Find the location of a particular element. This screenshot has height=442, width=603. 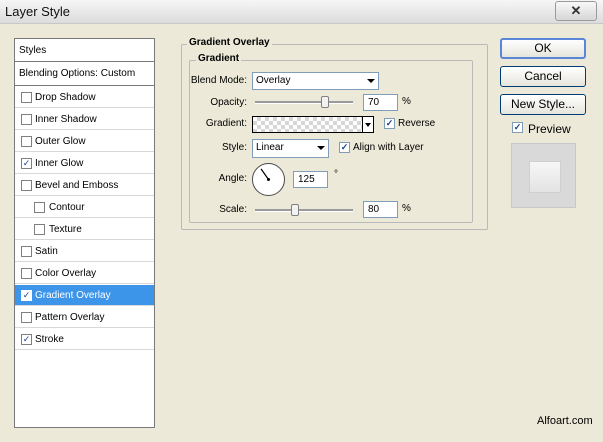

title-bar: Layer Style ✕ is located at coordinates (301, 12).